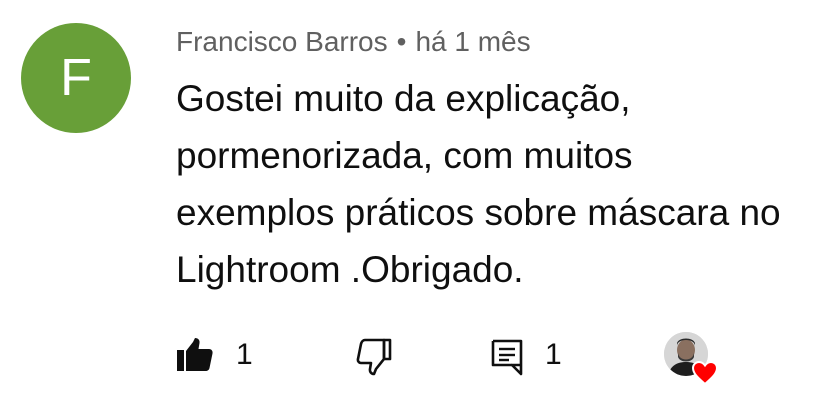  I want to click on thumbs-up-filled-icon, so click(195, 354).